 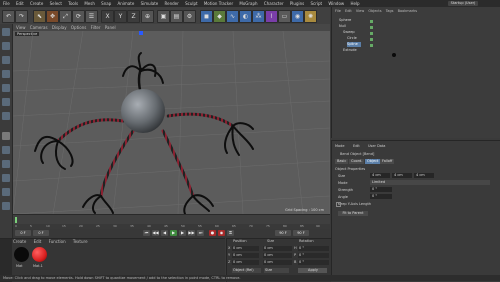 What do you see at coordinates (147, 16) in the screenshot?
I see `coordinate-system-icon: ⊕` at bounding box center [147, 16].